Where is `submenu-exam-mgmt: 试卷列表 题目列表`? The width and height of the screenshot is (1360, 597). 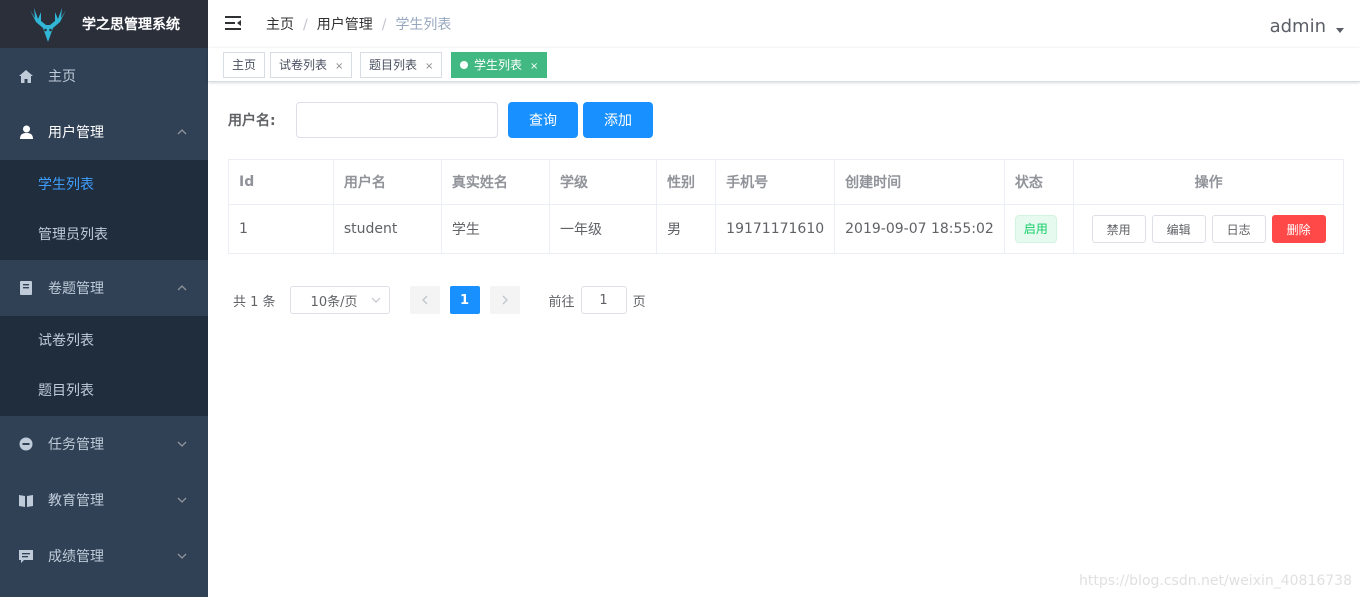
submenu-exam-mgmt: 试卷列表 题目列表 is located at coordinates (104, 366).